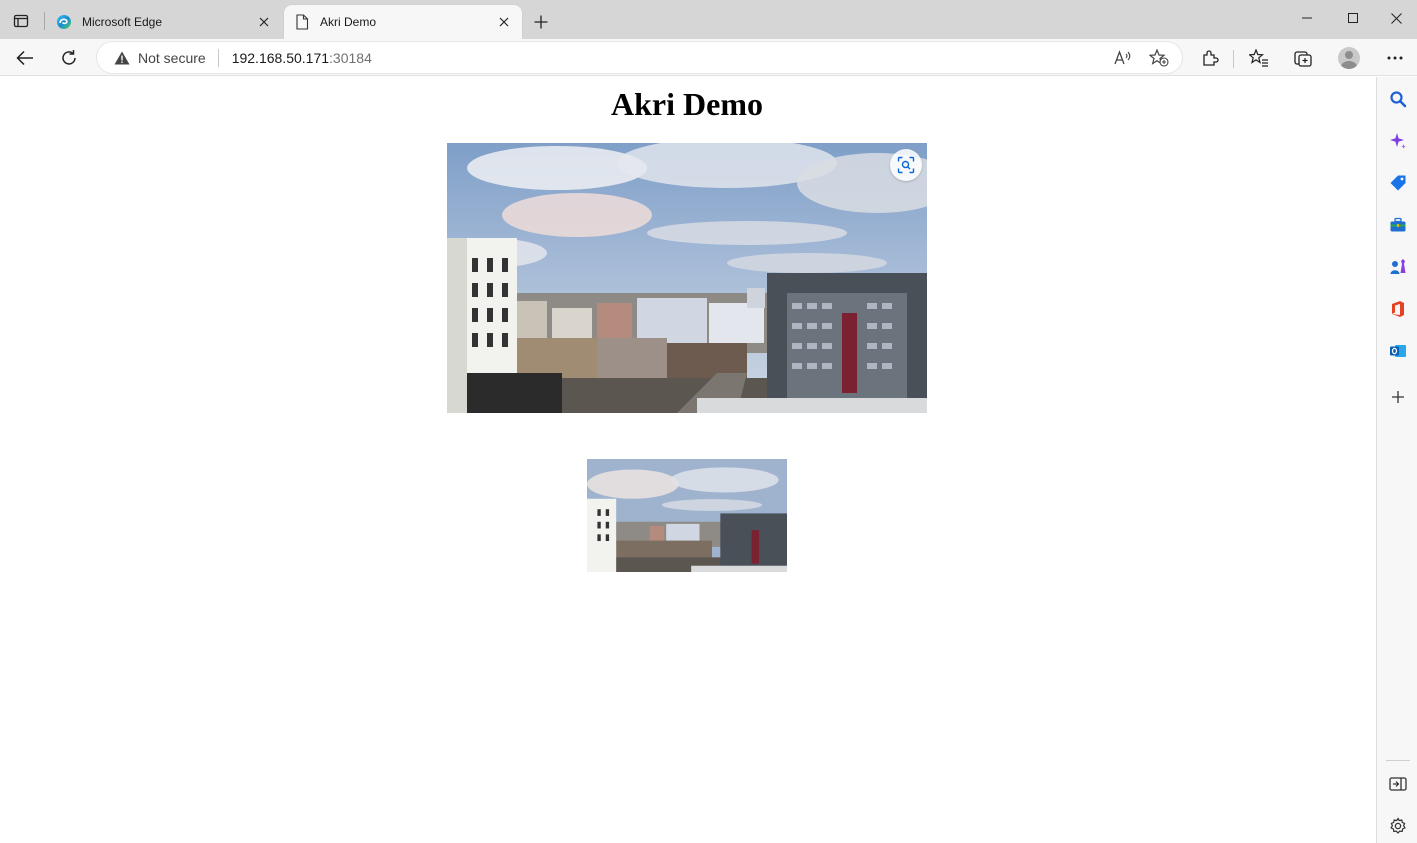  I want to click on new-tab-button, so click(541, 22).